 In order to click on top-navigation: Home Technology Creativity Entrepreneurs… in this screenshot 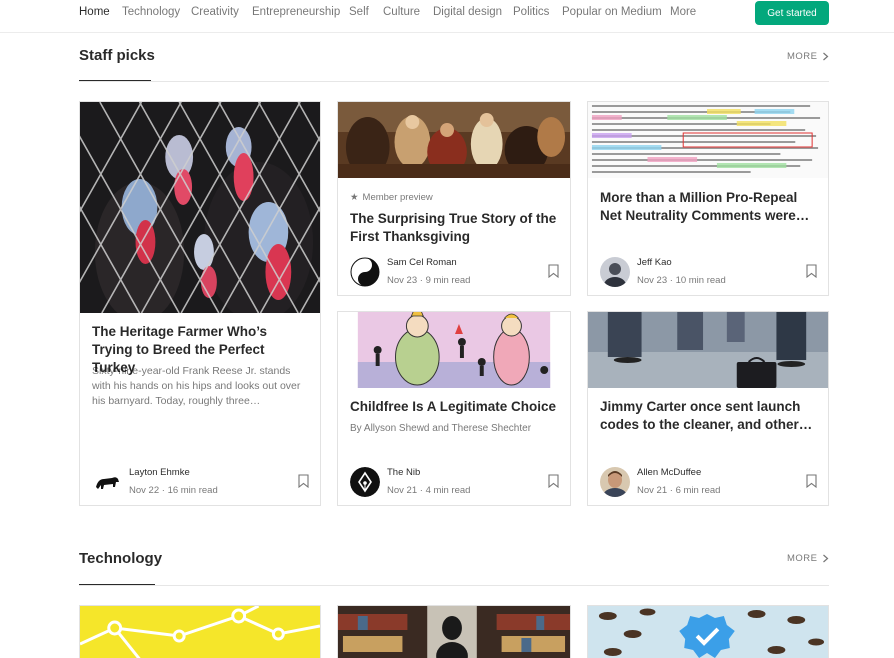, I will do `click(447, 16)`.